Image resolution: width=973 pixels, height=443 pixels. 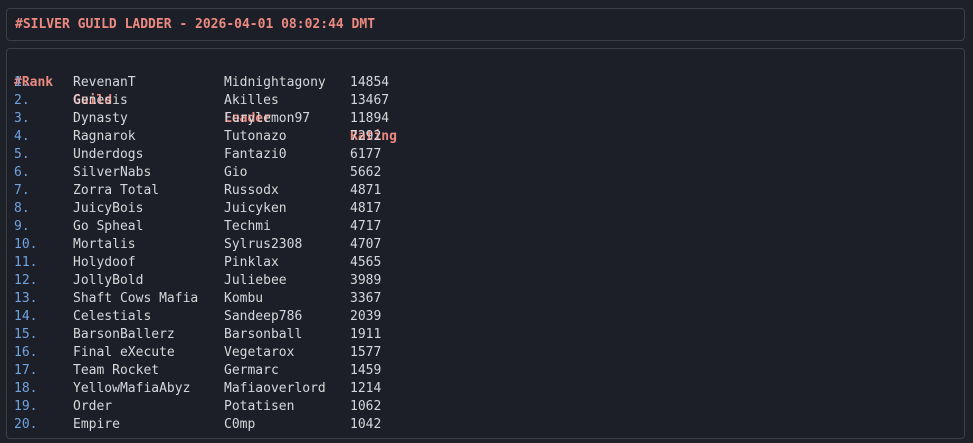 I want to click on table-row: 12. JollyBold Juliebee 3989, so click(x=197, y=281).